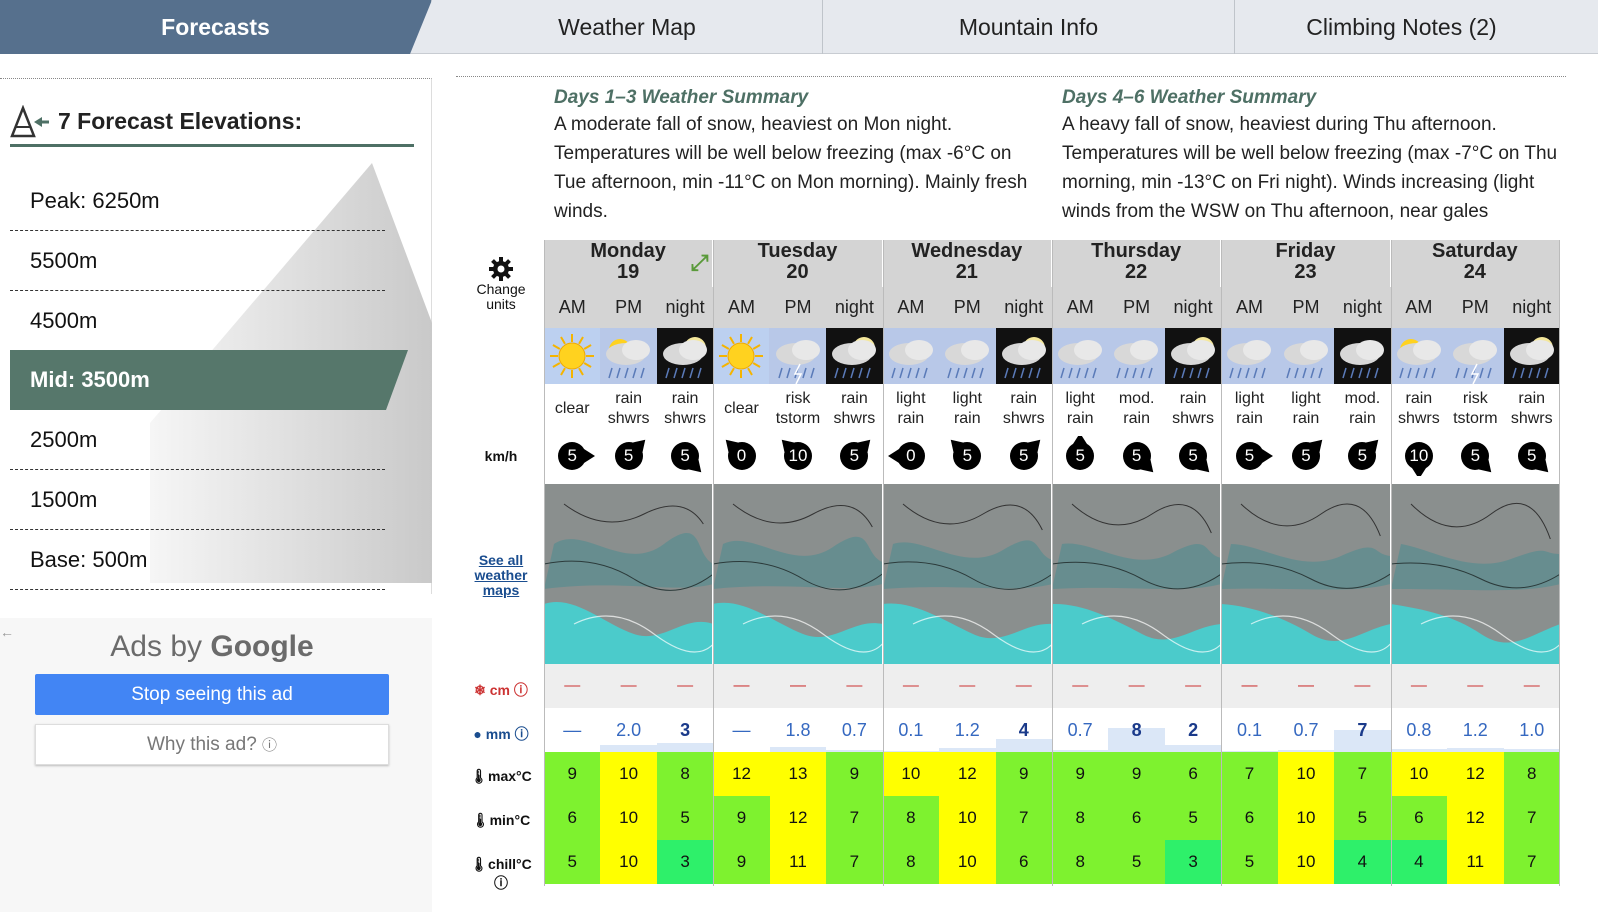 The image size is (1598, 912). Describe the element at coordinates (628, 818) in the screenshot. I see `min-temp: 10` at that location.